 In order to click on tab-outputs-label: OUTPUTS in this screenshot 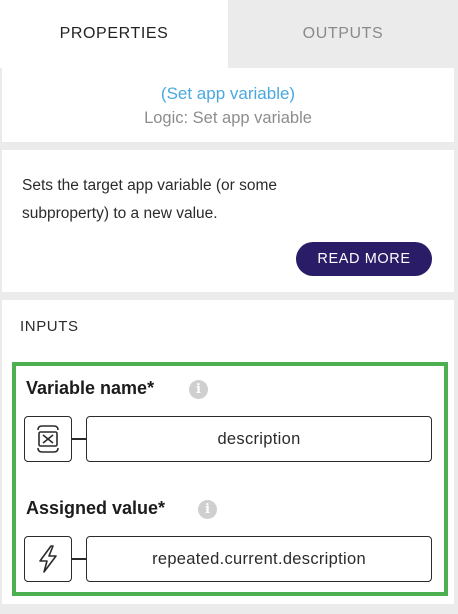, I will do `click(343, 33)`.